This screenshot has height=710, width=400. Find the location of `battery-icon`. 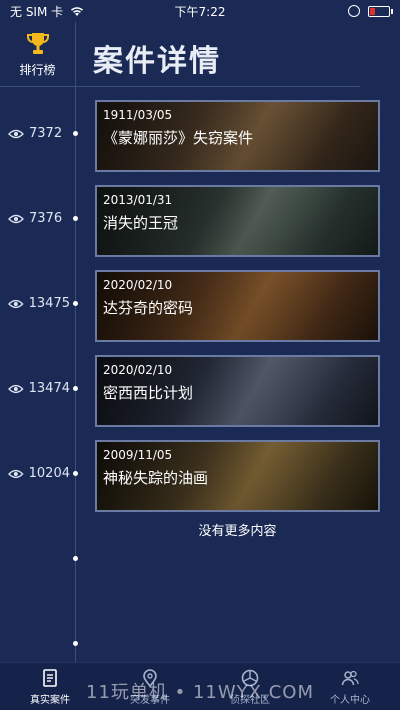

battery-icon is located at coordinates (380, 11).